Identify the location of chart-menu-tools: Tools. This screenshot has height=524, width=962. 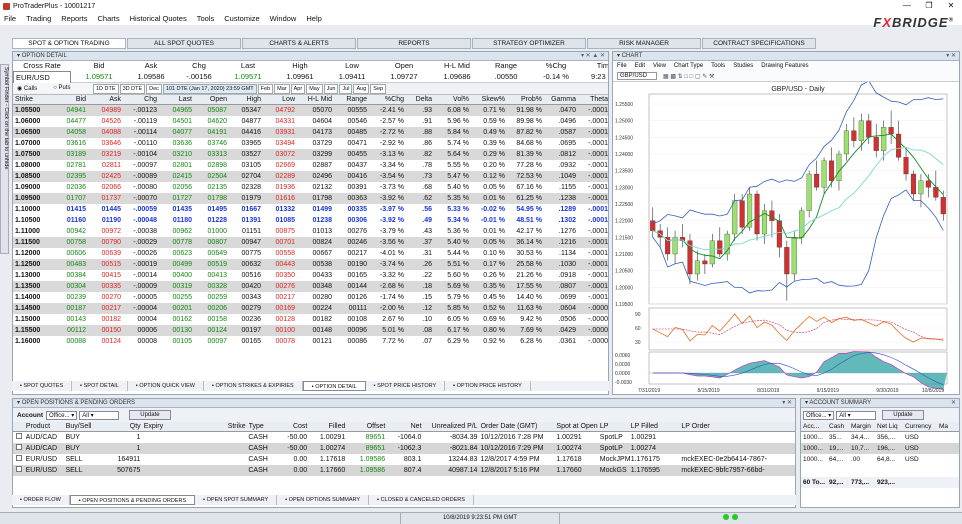
(718, 66).